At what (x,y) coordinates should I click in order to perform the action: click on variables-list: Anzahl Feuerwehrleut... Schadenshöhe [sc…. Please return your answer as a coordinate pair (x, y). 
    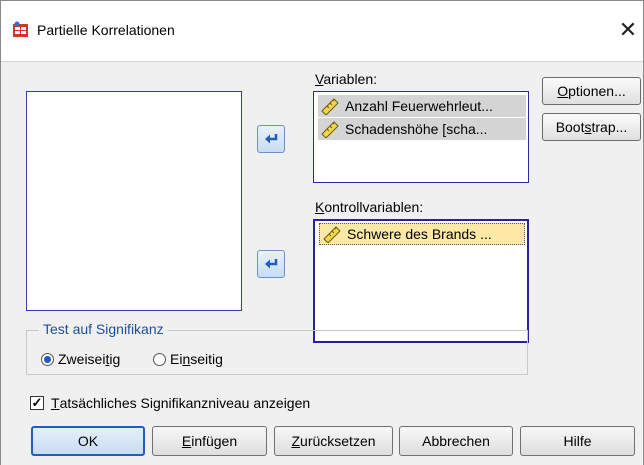
    Looking at the image, I should click on (421, 137).